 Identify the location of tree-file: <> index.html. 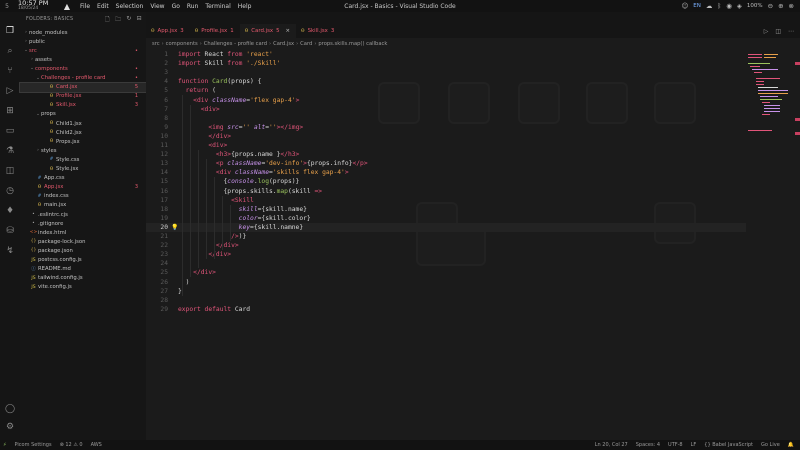
(83, 232).